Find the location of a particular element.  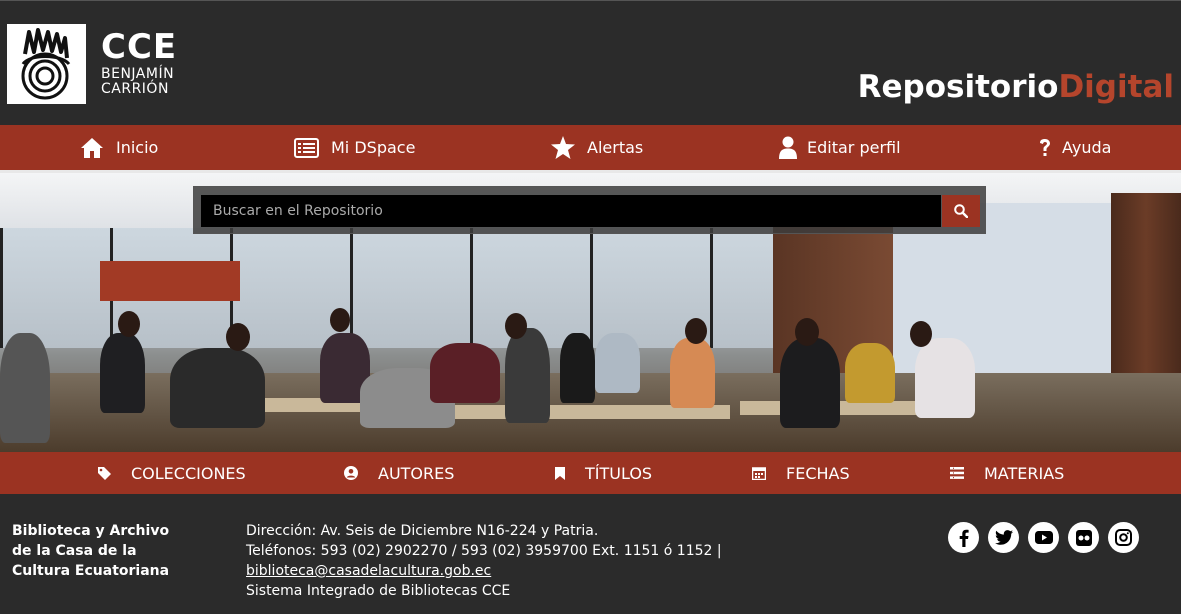

twitter-icon is located at coordinates (1003, 537).